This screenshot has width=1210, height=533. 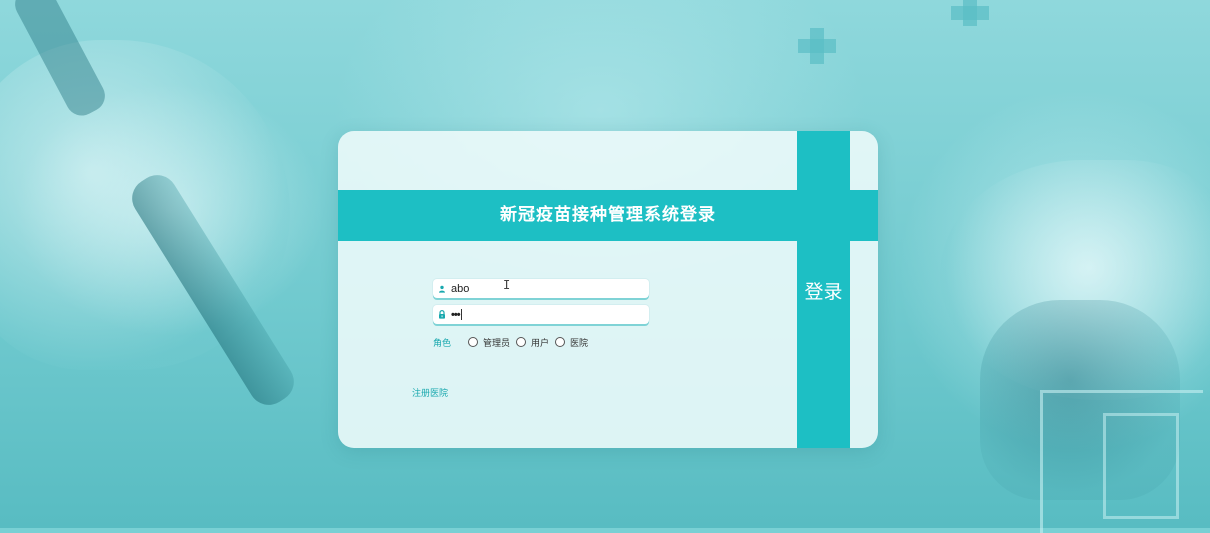 What do you see at coordinates (541, 314) in the screenshot?
I see `password-field: •••` at bounding box center [541, 314].